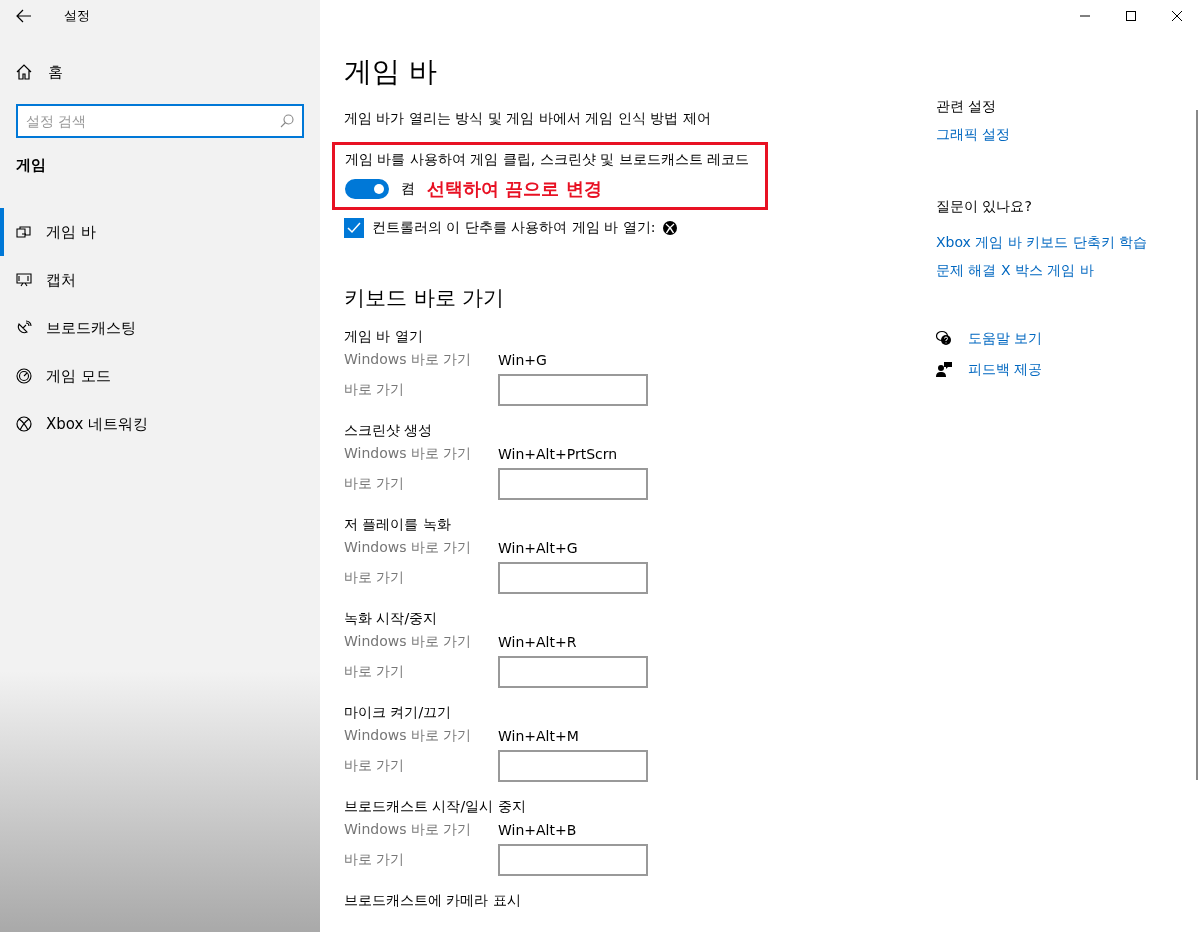 The image size is (1200, 932). Describe the element at coordinates (398, 524) in the screenshot. I see `shortcut-name: 저 플레이를 녹화` at that location.